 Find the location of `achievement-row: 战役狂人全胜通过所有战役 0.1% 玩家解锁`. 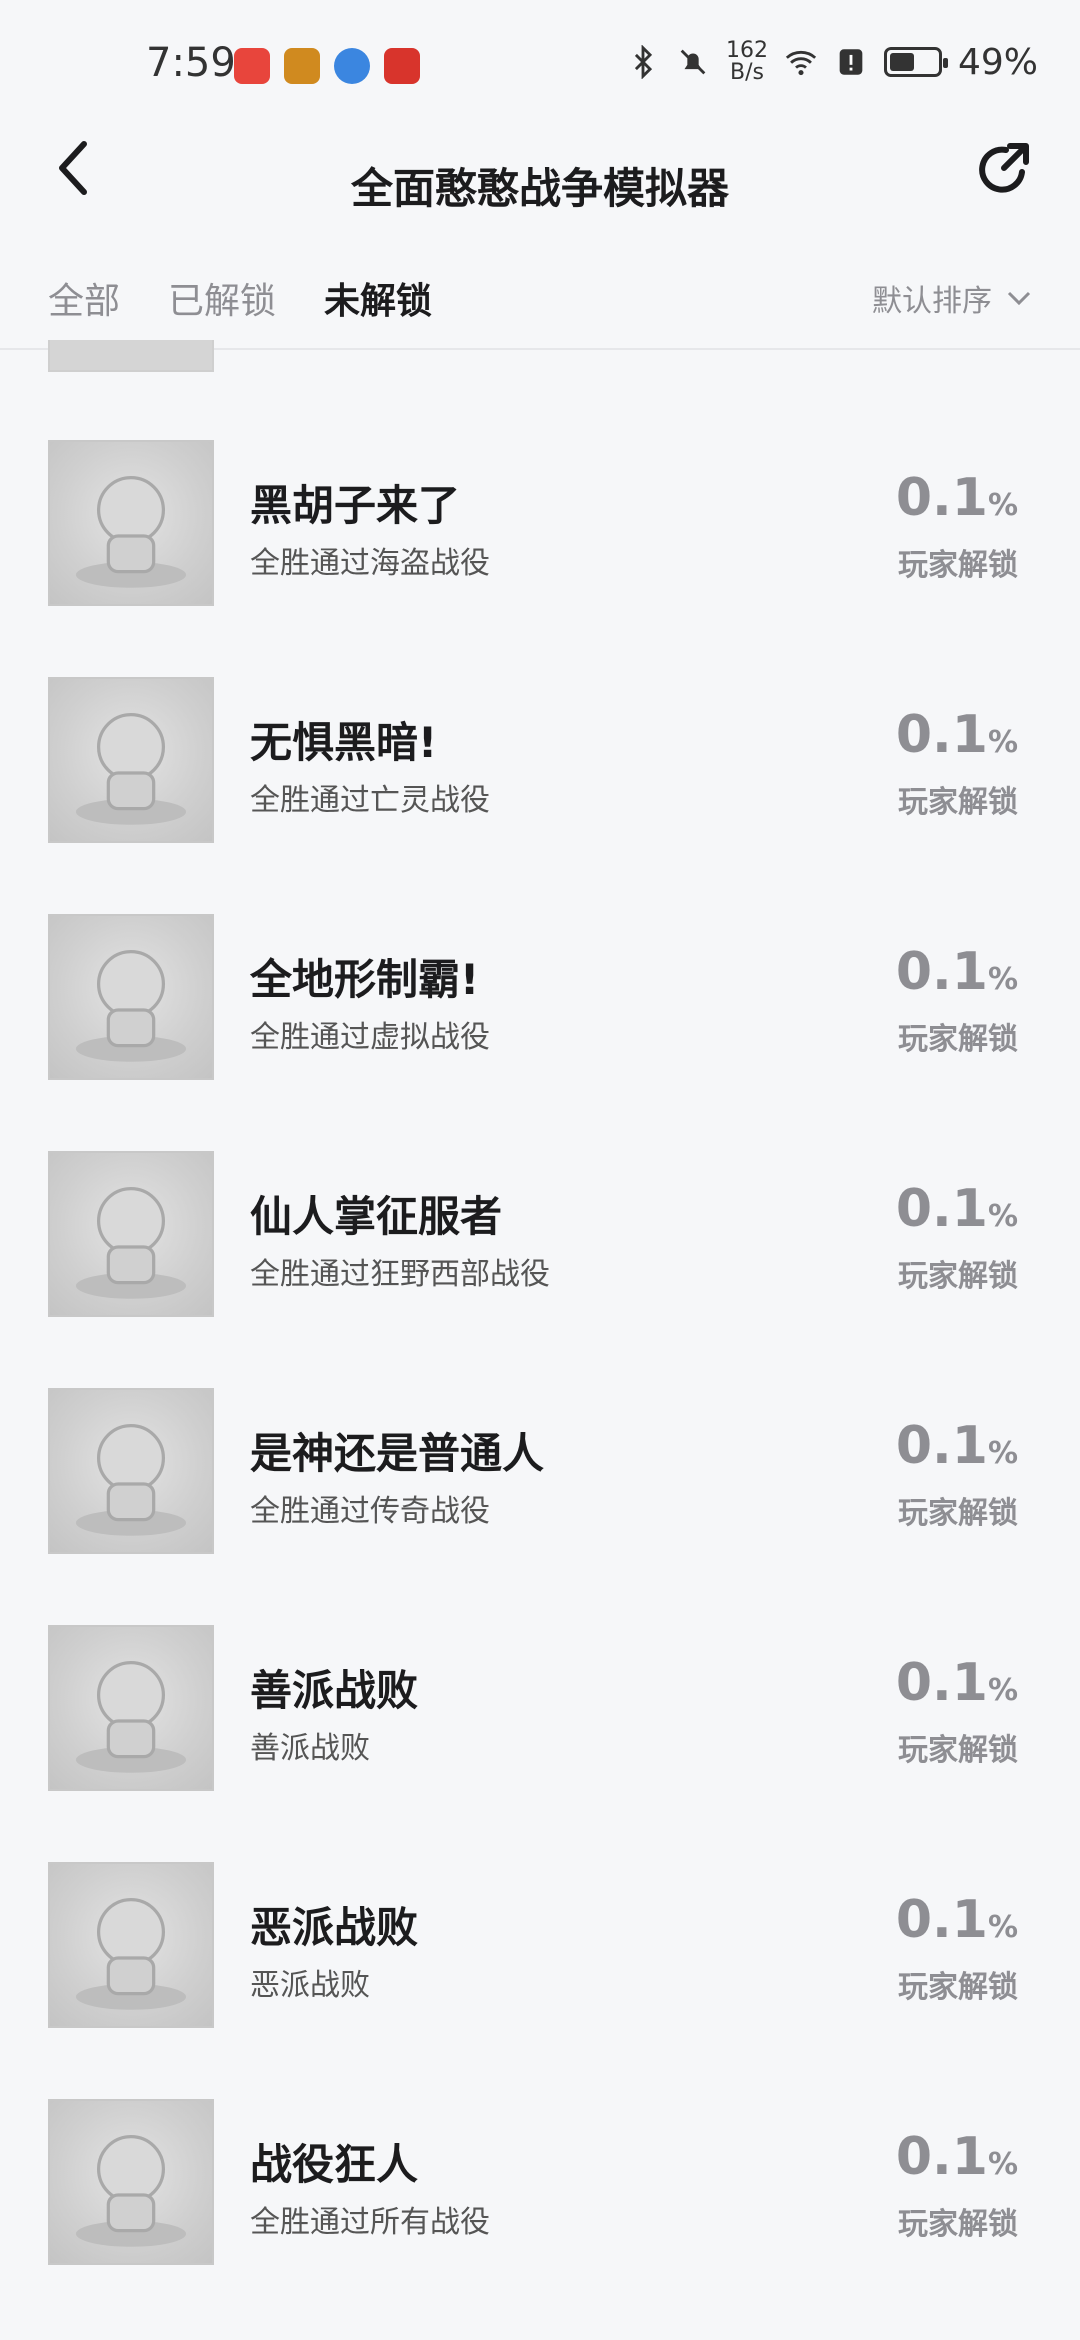

achievement-row: 战役狂人全胜通过所有战役 0.1% 玩家解锁 is located at coordinates (540, 2182).